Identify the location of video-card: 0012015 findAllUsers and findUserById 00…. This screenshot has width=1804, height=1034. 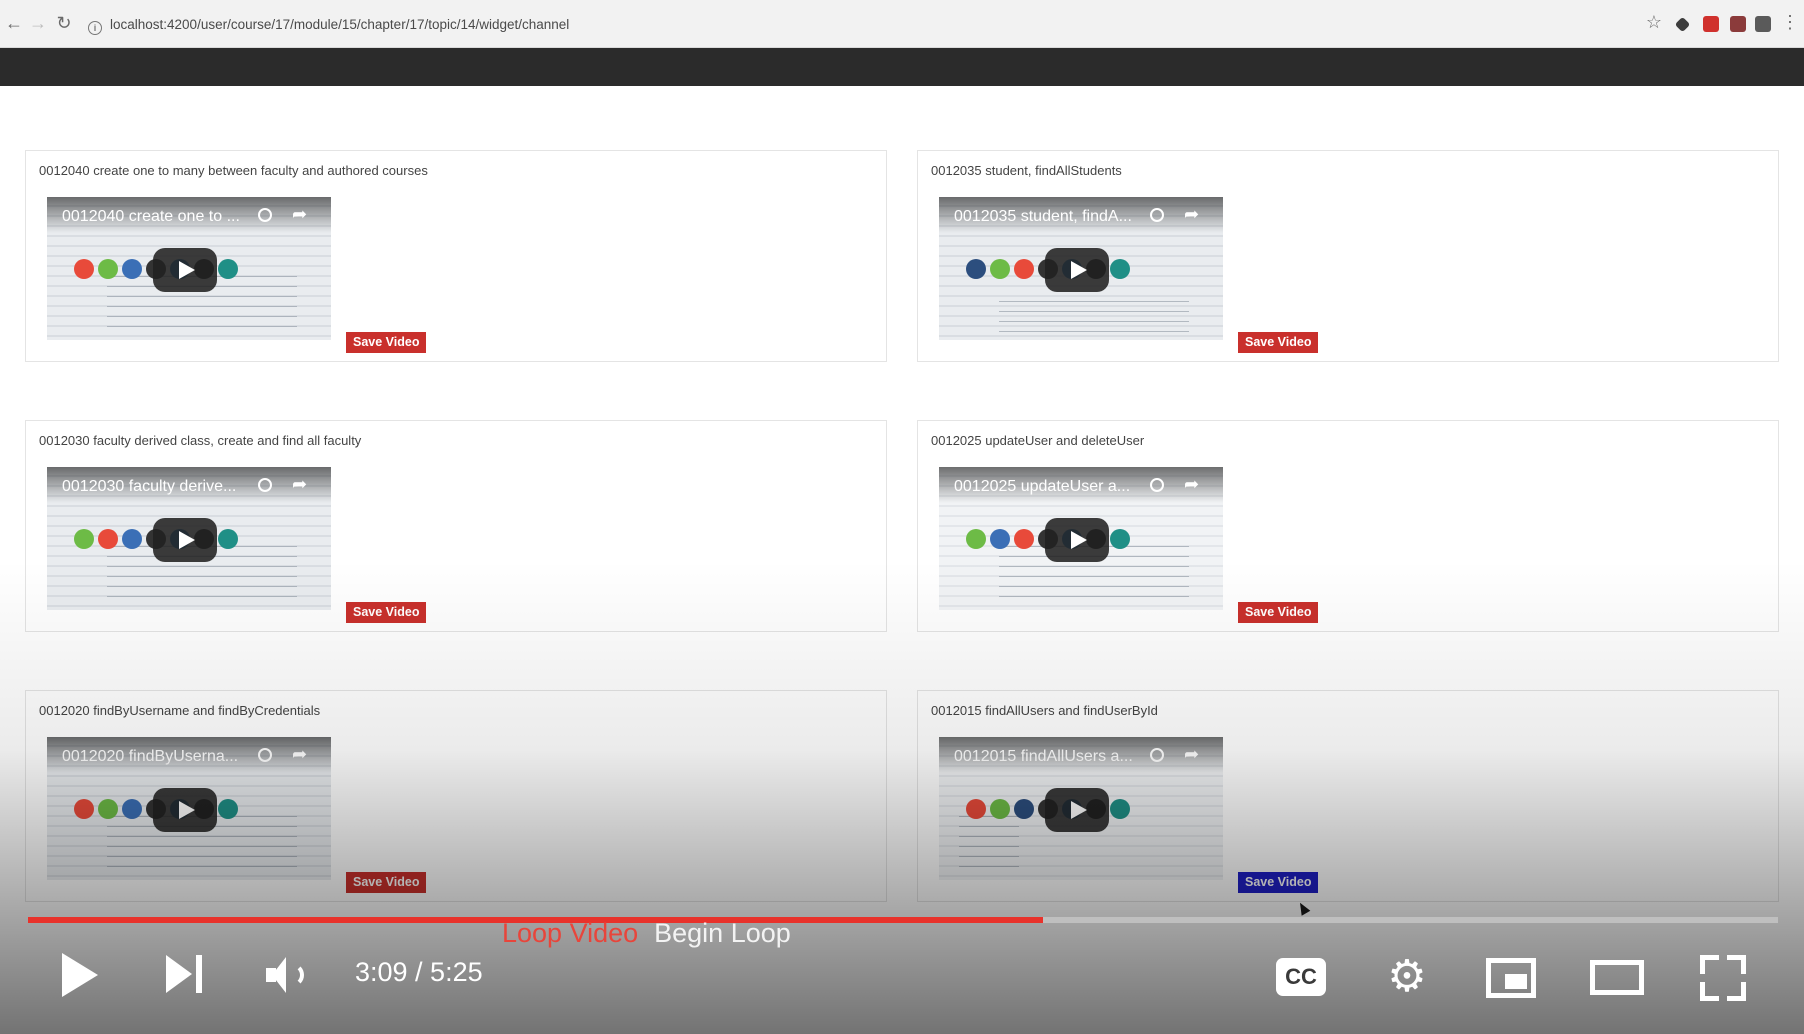
(1348, 796).